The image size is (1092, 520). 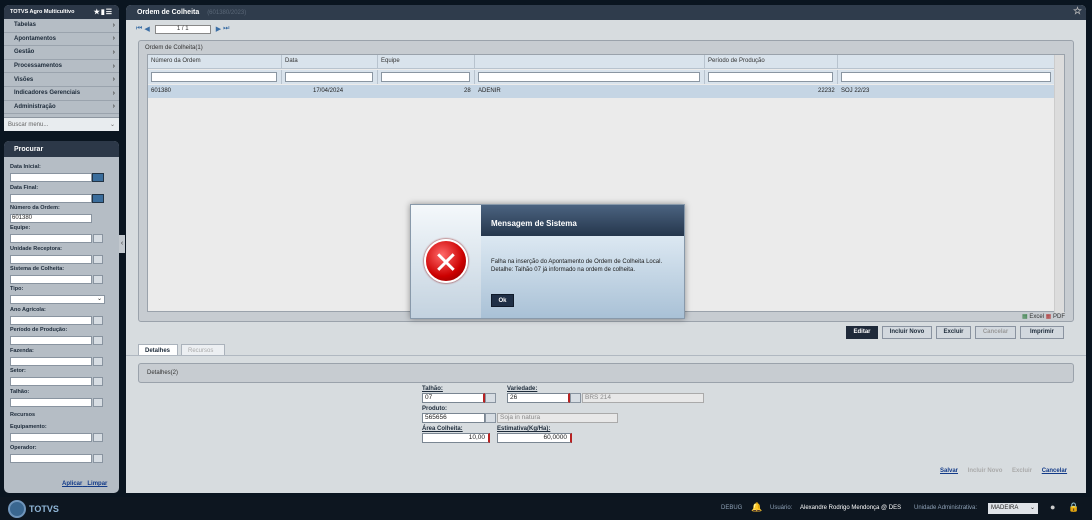 What do you see at coordinates (502, 300) in the screenshot?
I see `ok-button: Ok` at bounding box center [502, 300].